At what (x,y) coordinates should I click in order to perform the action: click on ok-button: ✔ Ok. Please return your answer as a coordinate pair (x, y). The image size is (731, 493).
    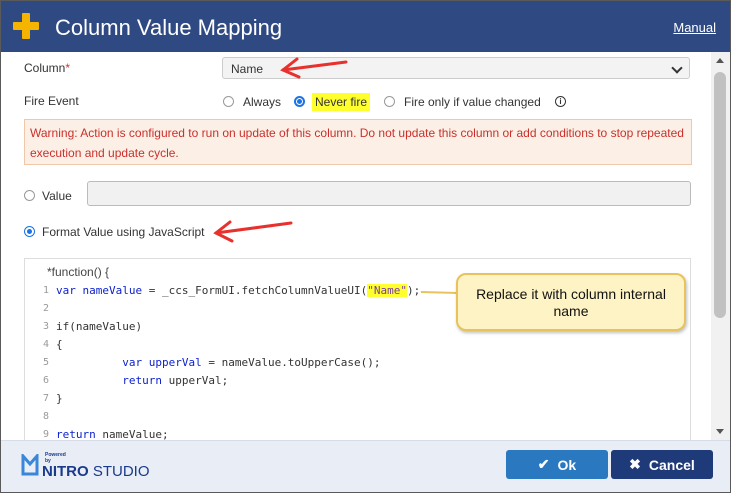
    Looking at the image, I should click on (557, 464).